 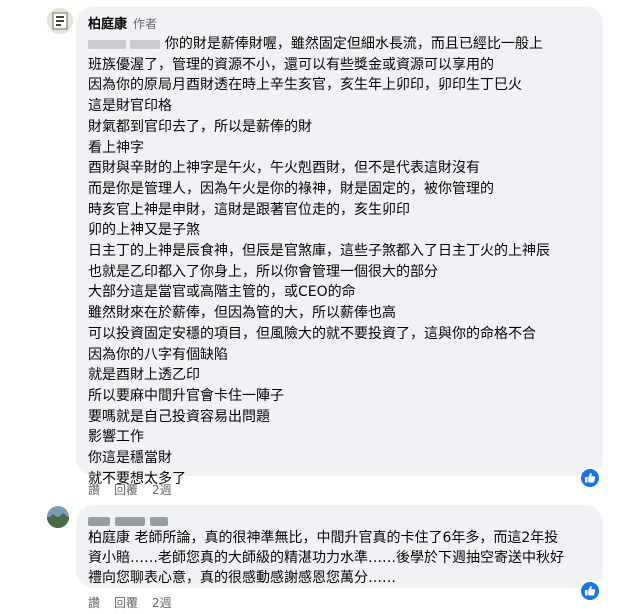 I want to click on comment-line: 大部分這是當官或高階主管的，或CEO的命, so click(x=222, y=292).